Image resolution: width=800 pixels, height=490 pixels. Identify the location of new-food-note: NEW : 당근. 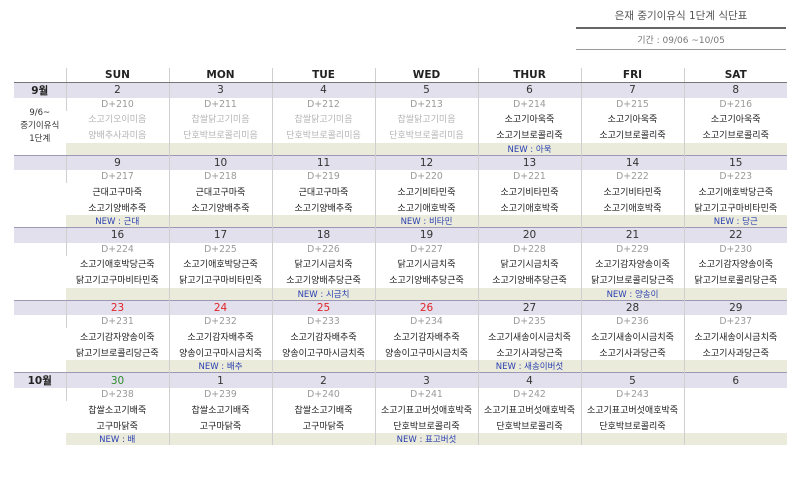
(735, 221).